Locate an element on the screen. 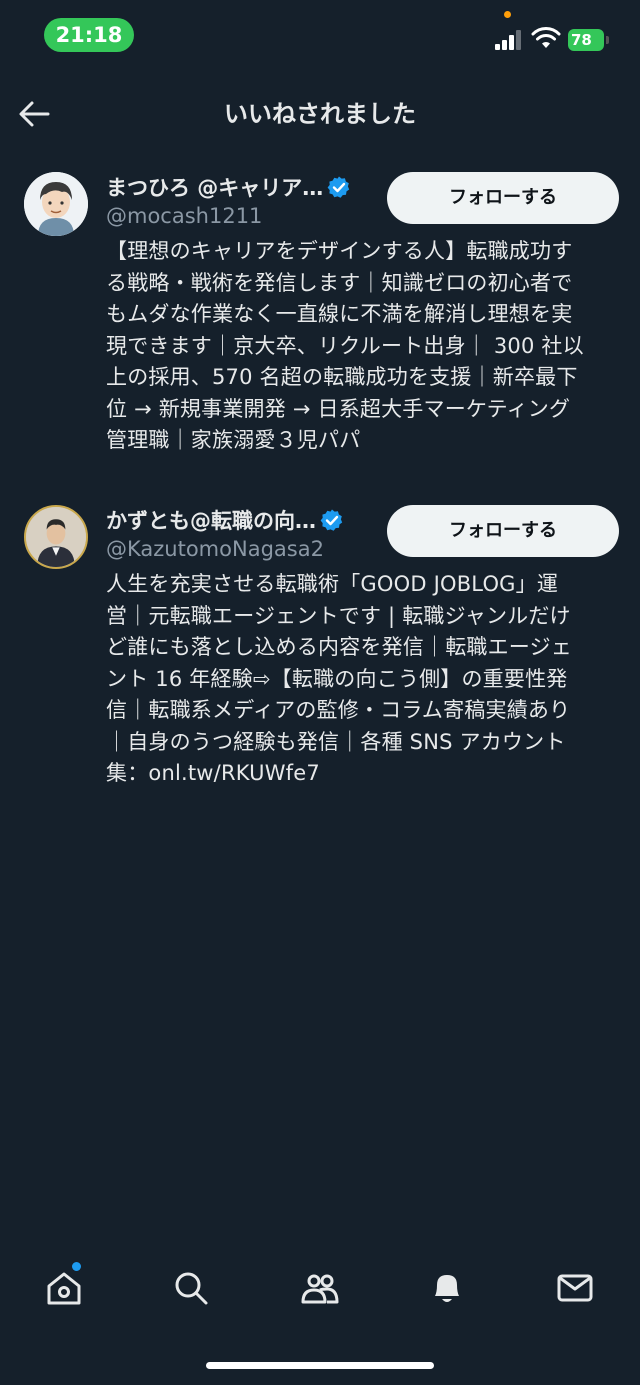  bio-line: もムダな作業なく一直線に不満を解消し理想を実 is located at coordinates (339, 314).